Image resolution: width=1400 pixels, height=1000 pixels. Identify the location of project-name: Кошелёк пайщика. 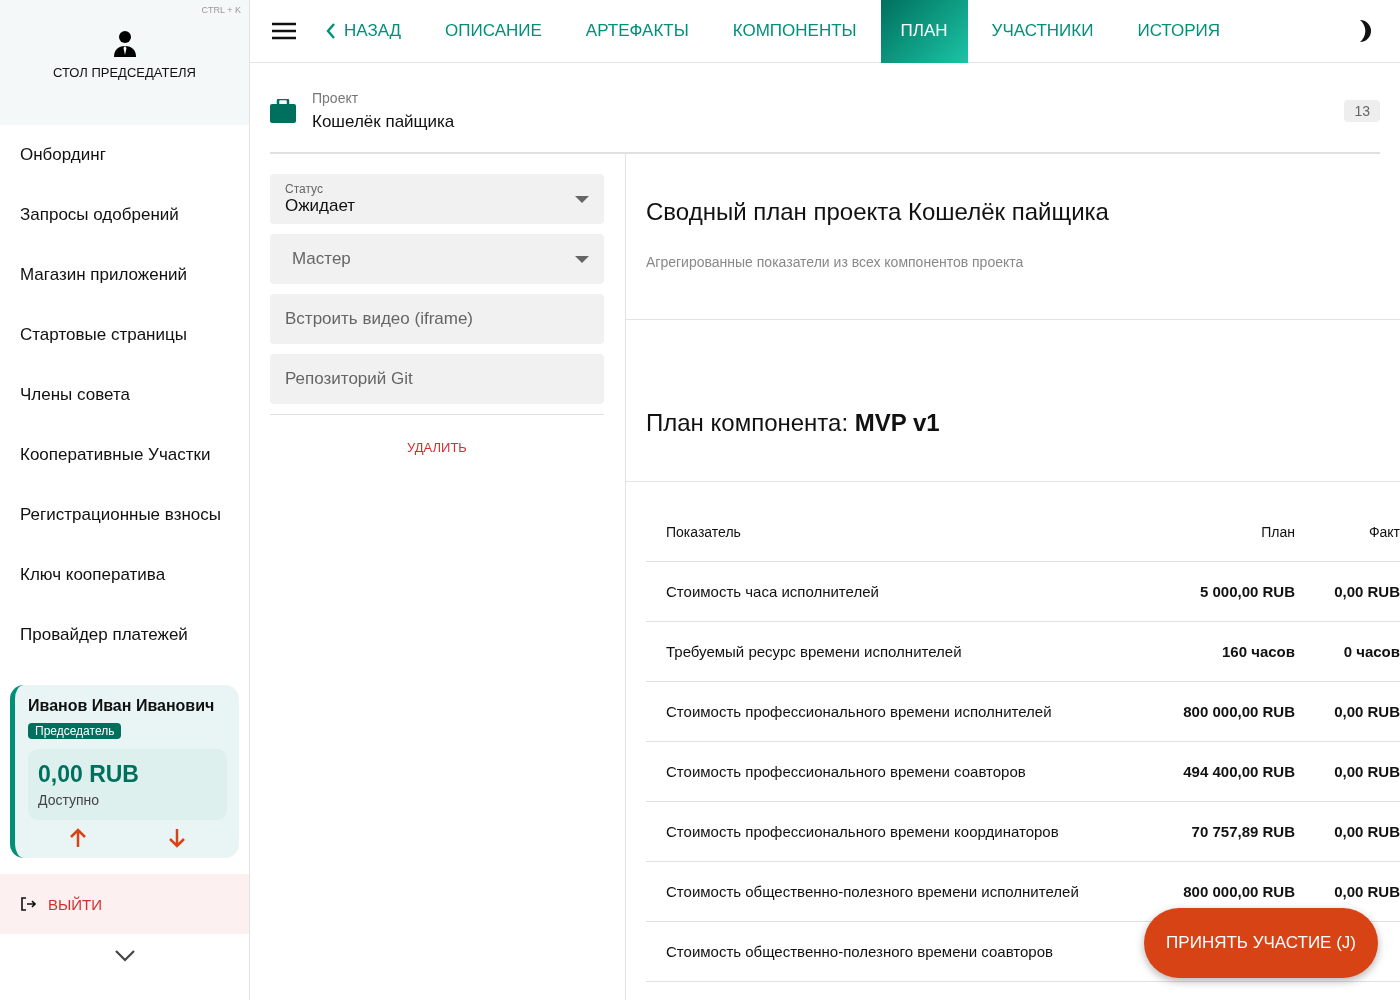
(383, 121).